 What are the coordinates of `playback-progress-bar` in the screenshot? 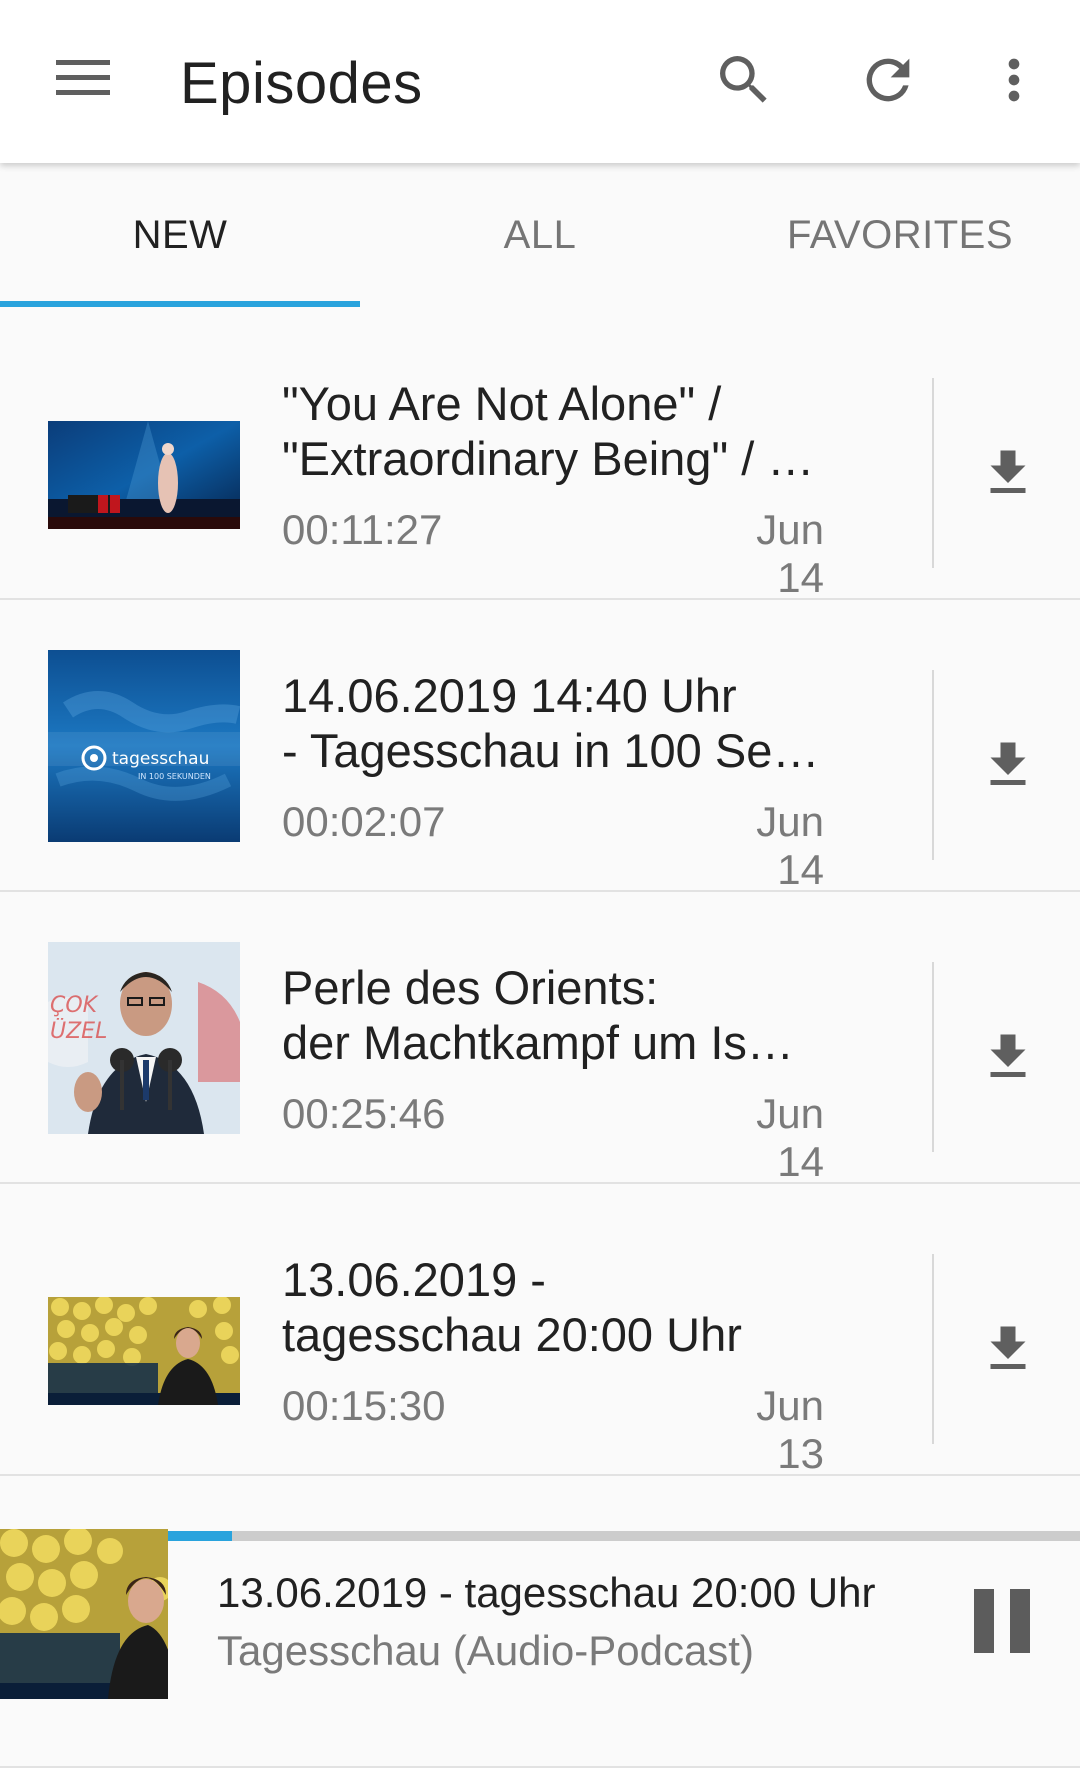 It's located at (624, 1536).